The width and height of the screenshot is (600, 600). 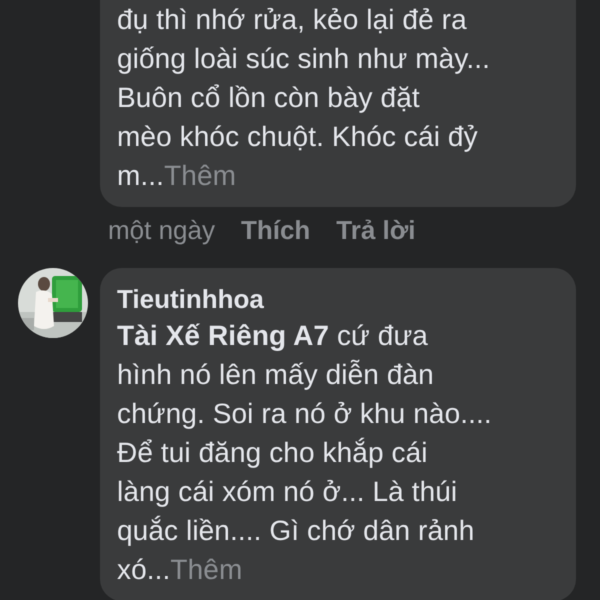 What do you see at coordinates (275, 230) in the screenshot?
I see `comment-action-link: Thích` at bounding box center [275, 230].